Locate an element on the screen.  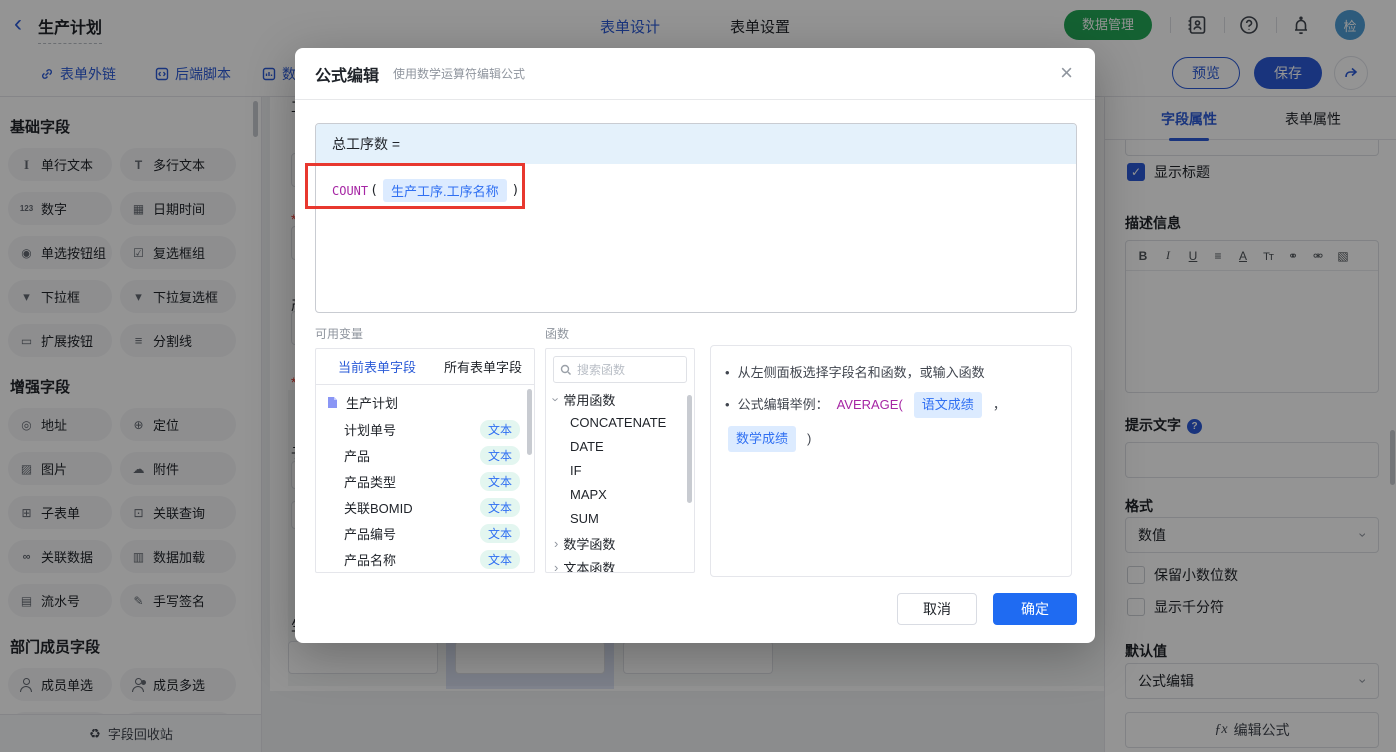
function-item: SUM is located at coordinates (620, 519).